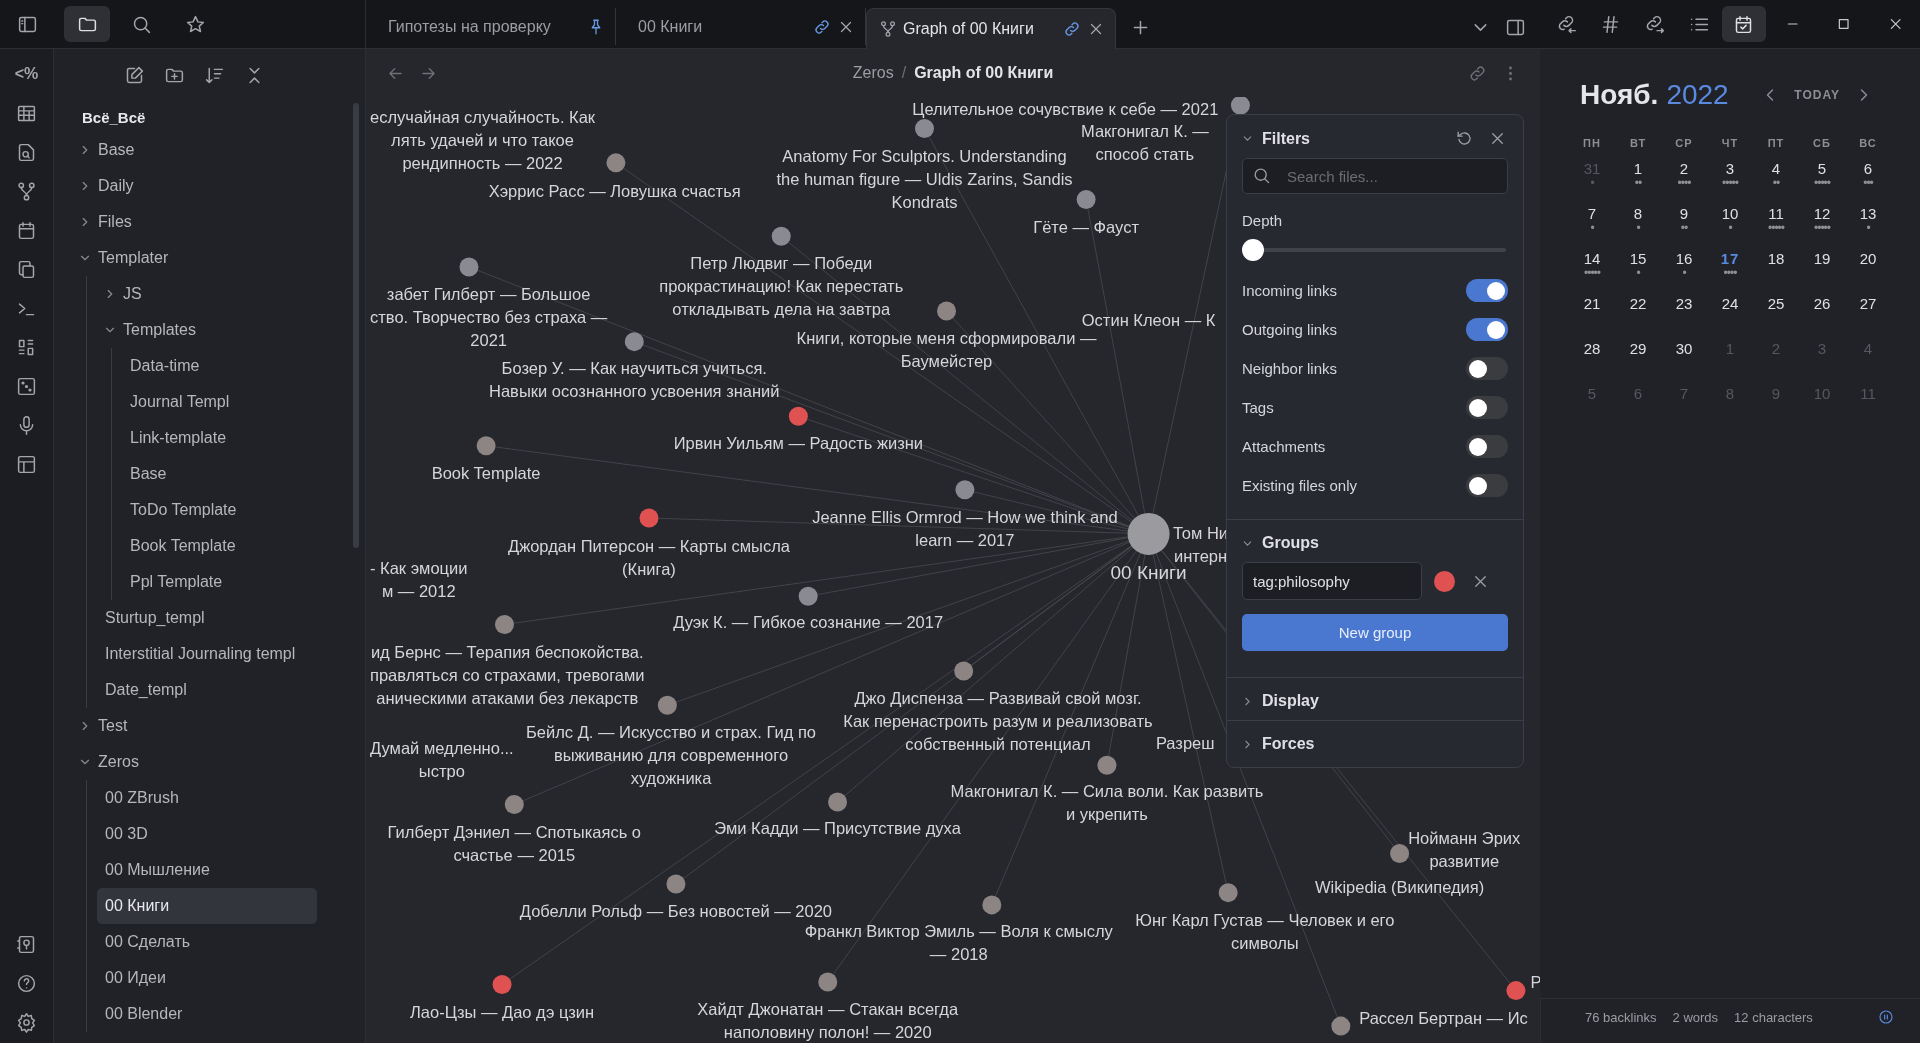 This screenshot has height=1043, width=1920. Describe the element at coordinates (1592, 304) in the screenshot. I see `calendar-day: 21` at that location.